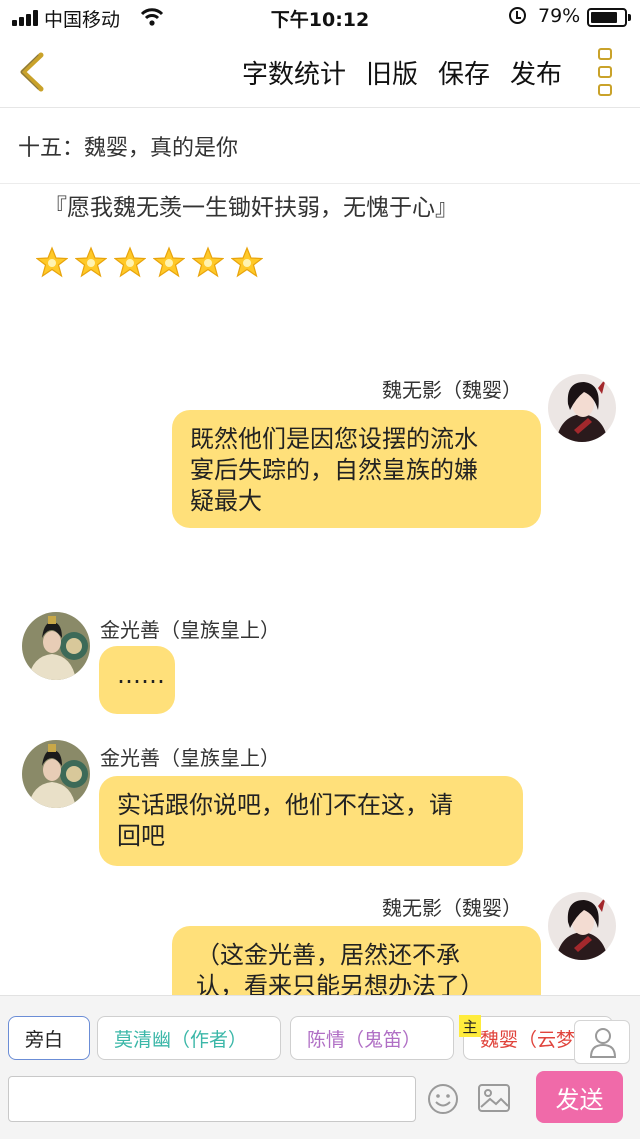  I want to click on message-bubble: 实话跟你说吧，他们不在这，请 回吧, so click(311, 821).